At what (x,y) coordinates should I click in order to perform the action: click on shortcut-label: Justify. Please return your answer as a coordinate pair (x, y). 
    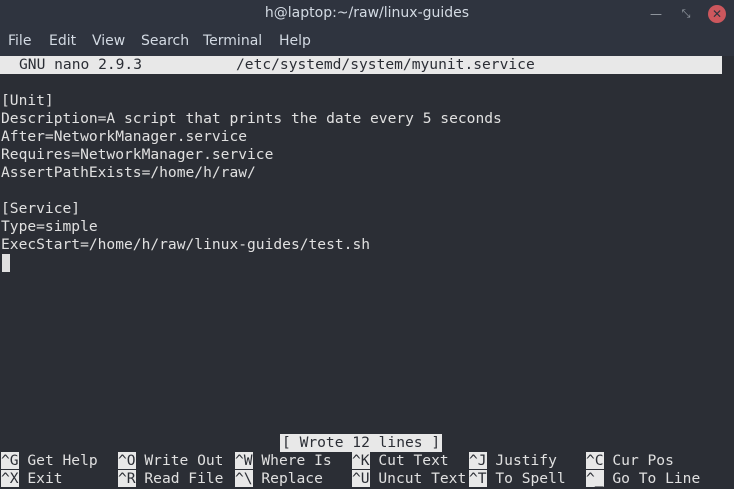
    Looking at the image, I should click on (526, 460).